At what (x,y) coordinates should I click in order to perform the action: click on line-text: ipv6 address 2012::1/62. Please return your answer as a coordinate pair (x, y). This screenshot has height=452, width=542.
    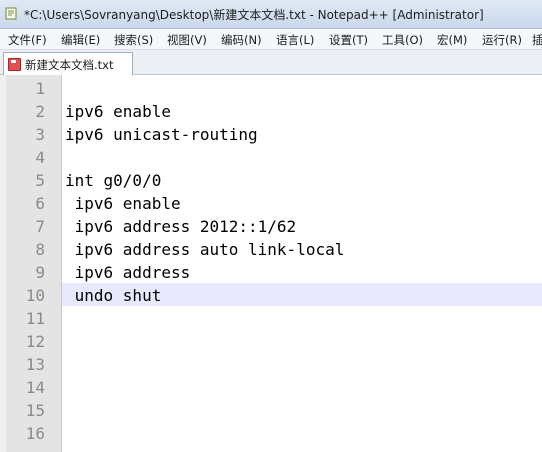
    Looking at the image, I should click on (181, 226).